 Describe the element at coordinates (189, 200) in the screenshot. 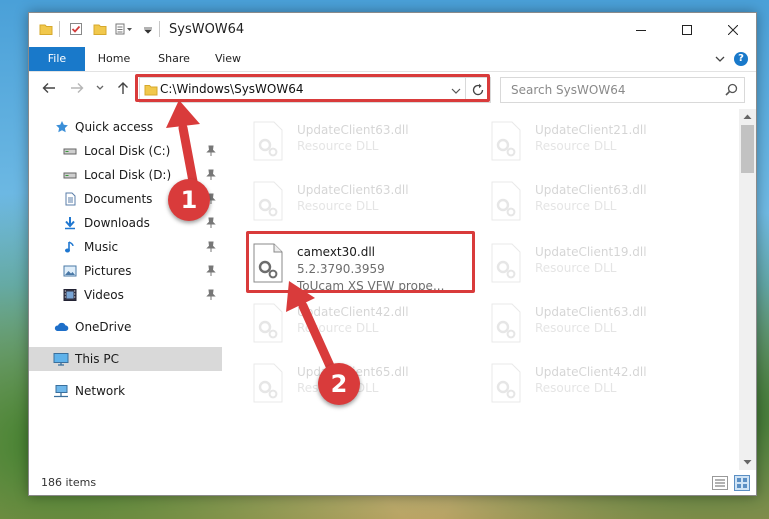

I see `step-1-badge: 1` at that location.